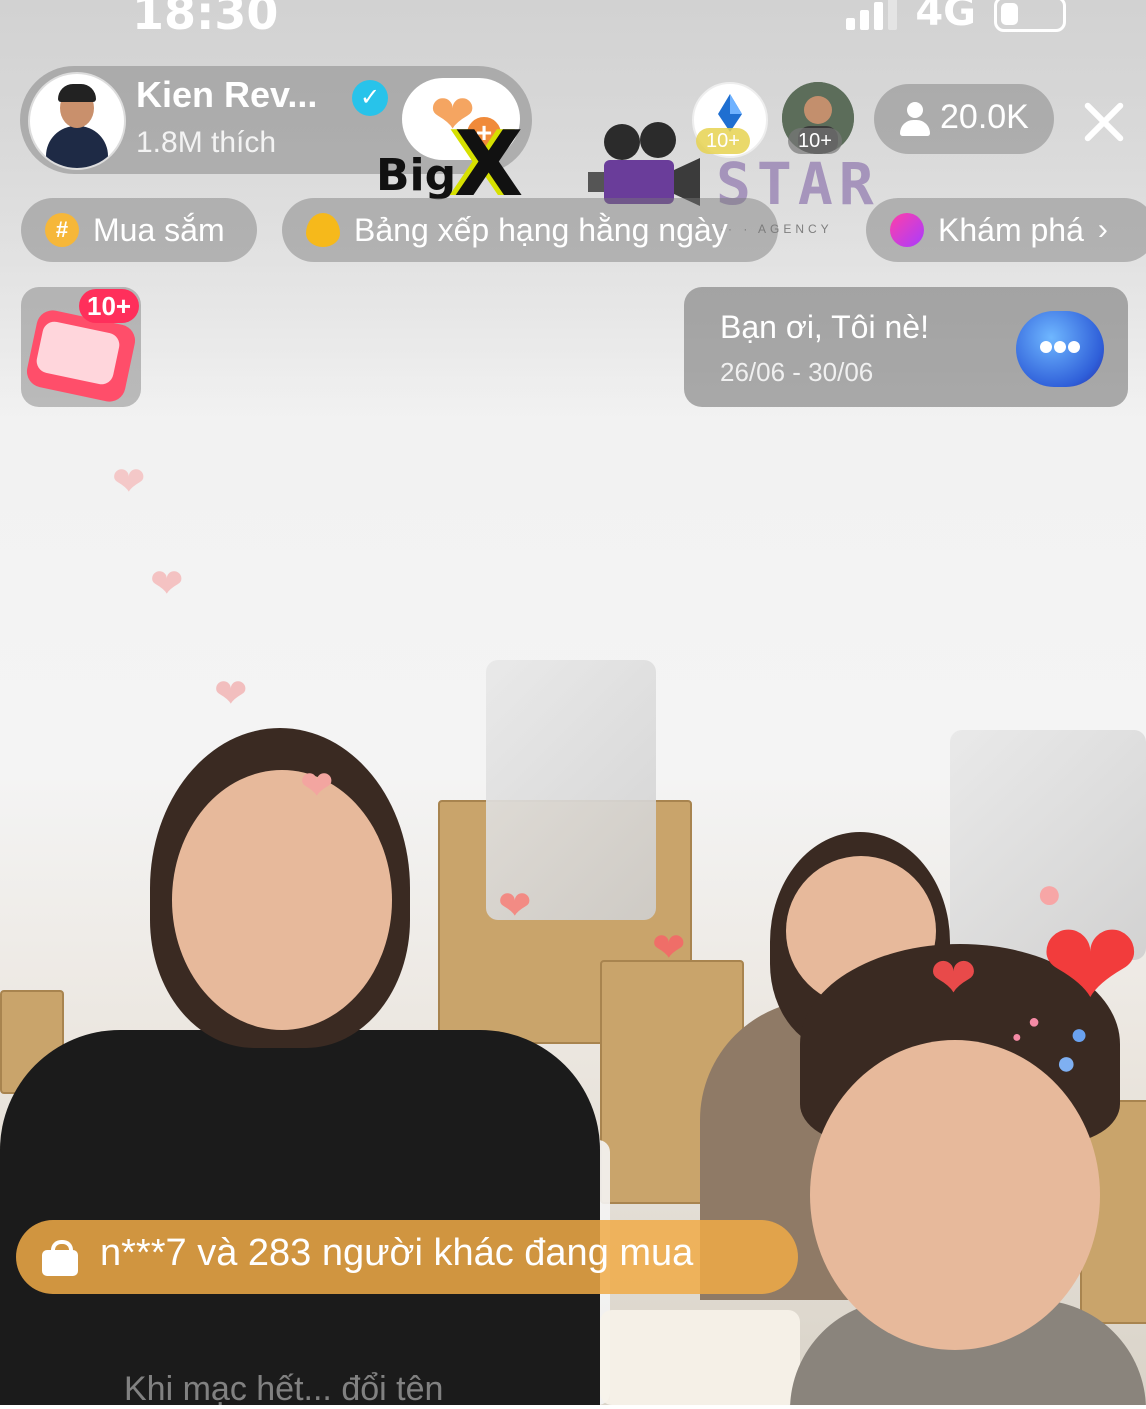  What do you see at coordinates (906, 347) in the screenshot?
I see `promo-banner: Bạn ơi, Tôi nè! 26/06 - 30/06` at bounding box center [906, 347].